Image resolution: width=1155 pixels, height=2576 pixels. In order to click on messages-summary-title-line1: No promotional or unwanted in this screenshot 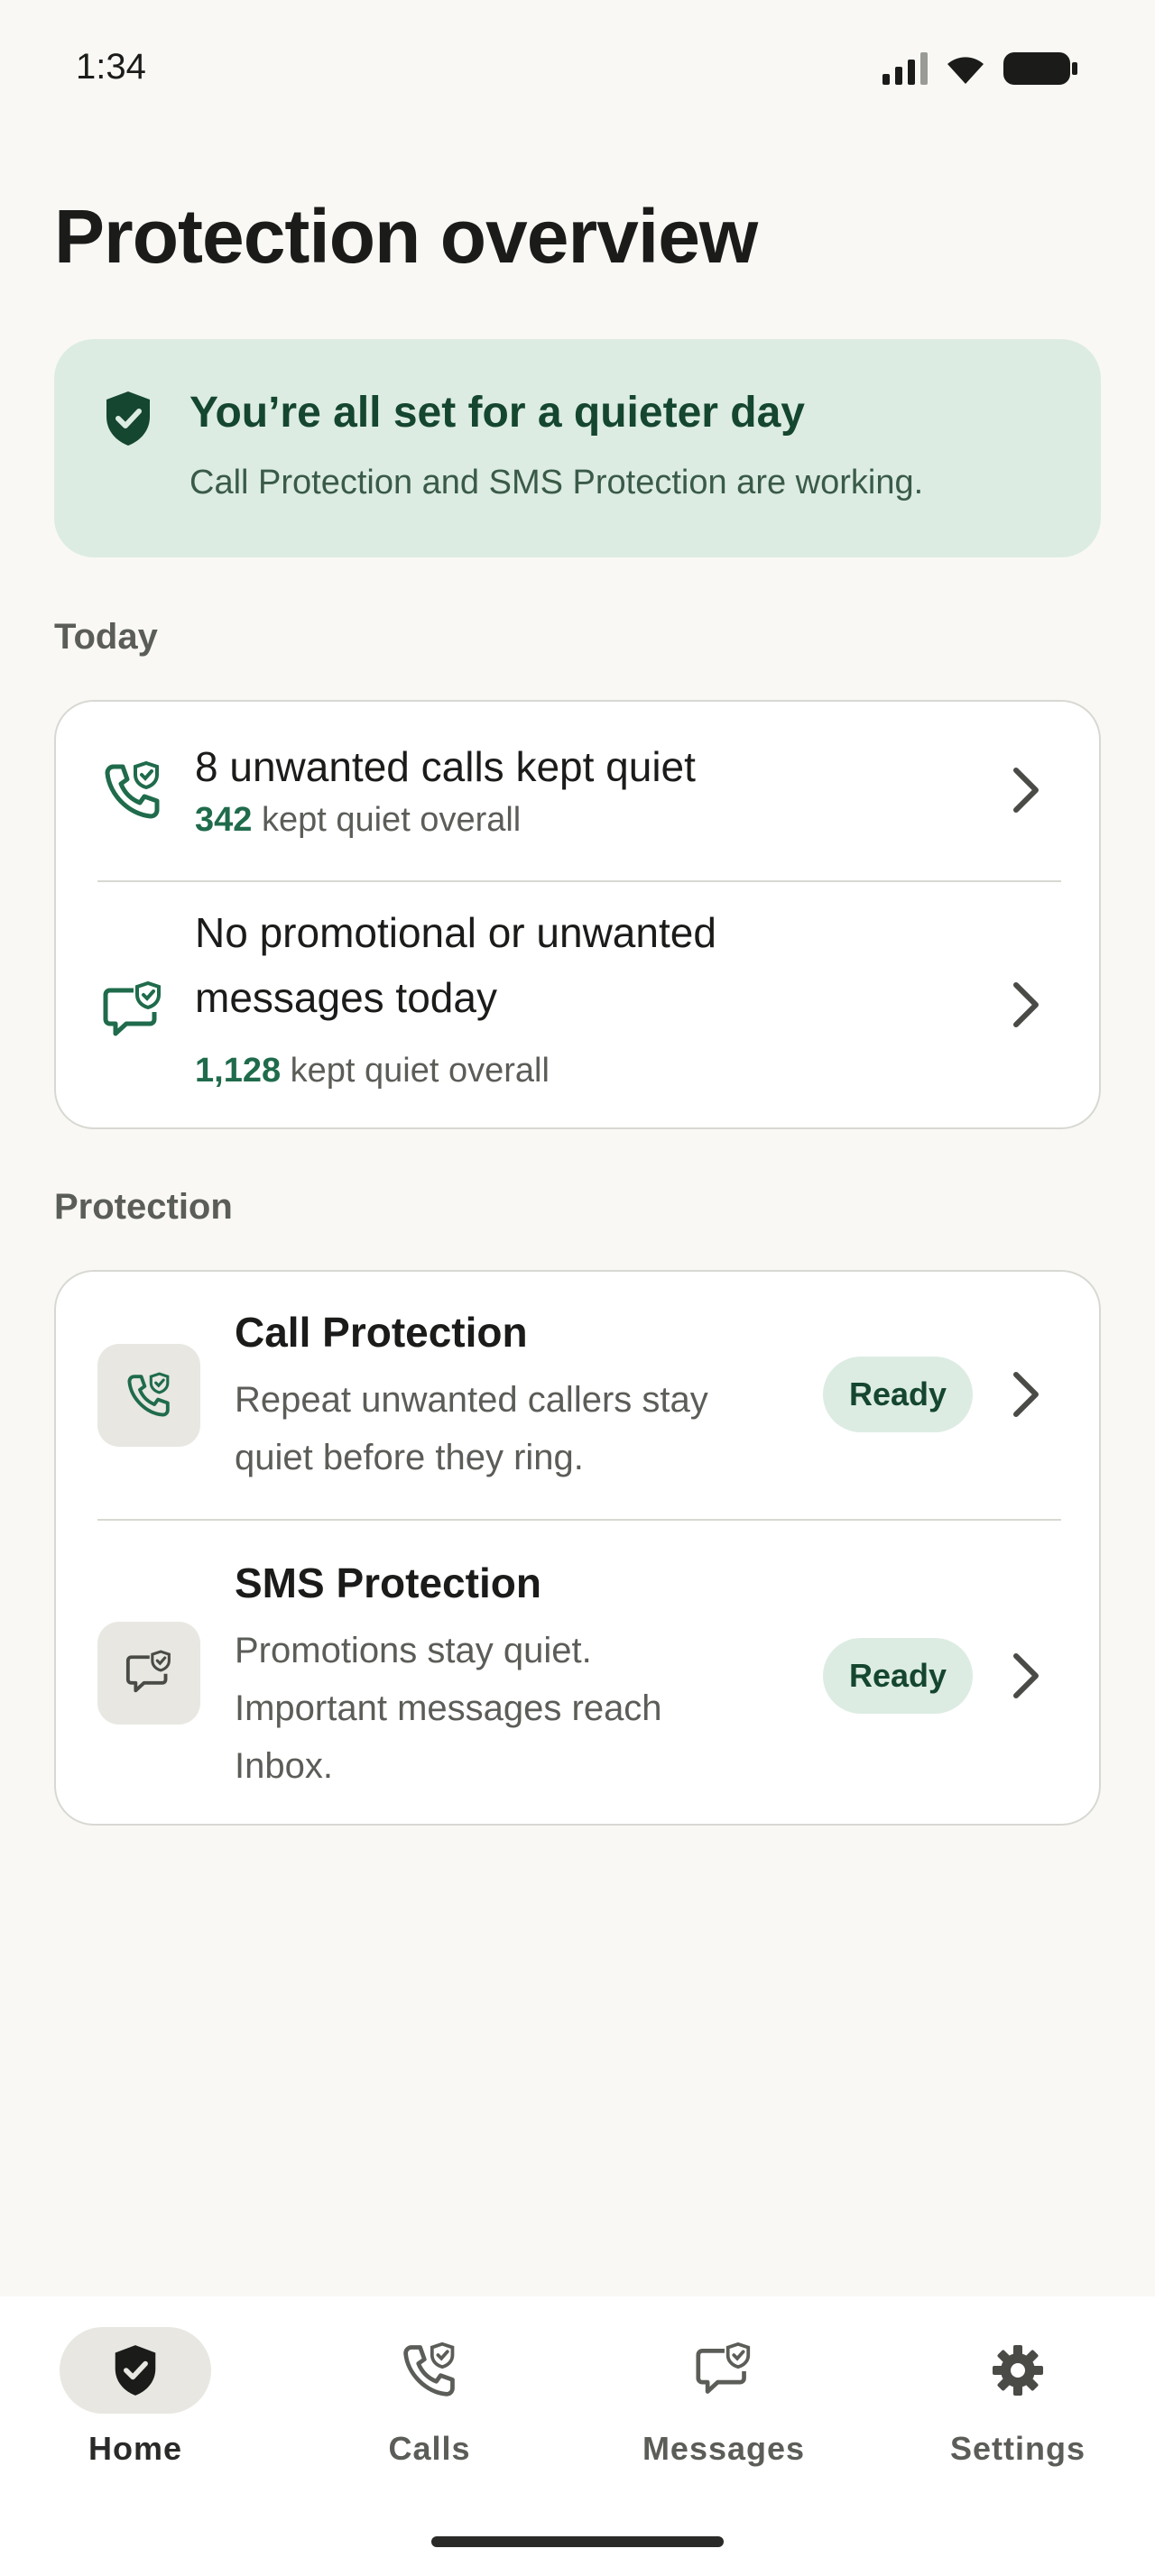, I will do `click(455, 933)`.